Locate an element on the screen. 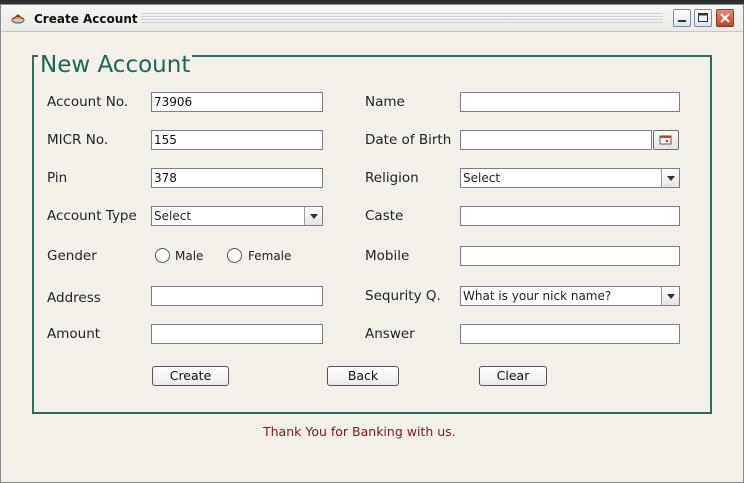 The height and width of the screenshot is (483, 744). caste-field is located at coordinates (570, 216).